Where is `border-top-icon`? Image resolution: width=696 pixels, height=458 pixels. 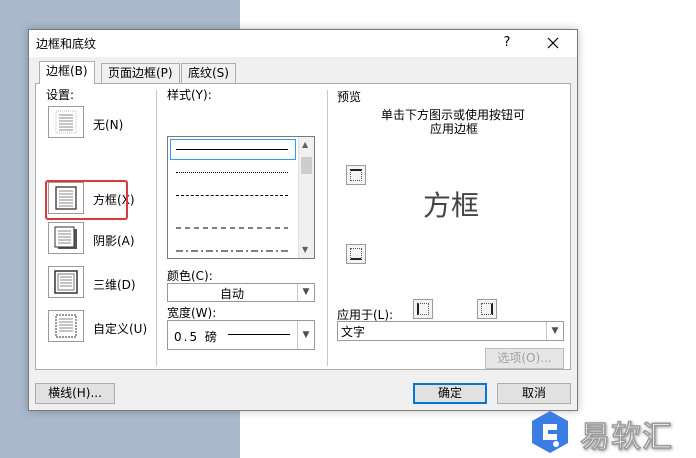 border-top-icon is located at coordinates (356, 175).